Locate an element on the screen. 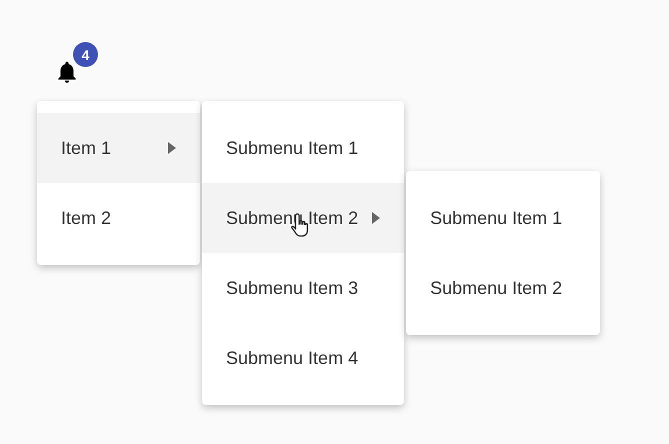 This screenshot has width=669, height=444. menu-item: Item 1 is located at coordinates (118, 148).